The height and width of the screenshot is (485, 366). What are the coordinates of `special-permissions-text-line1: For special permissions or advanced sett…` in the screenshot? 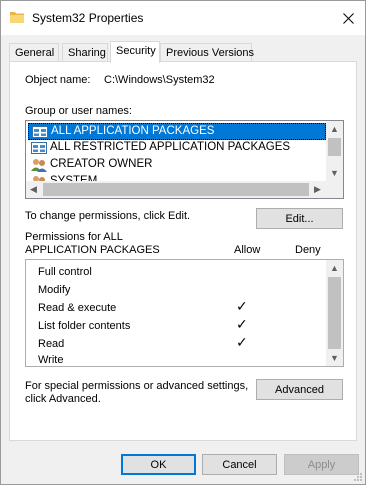 It's located at (137, 386).